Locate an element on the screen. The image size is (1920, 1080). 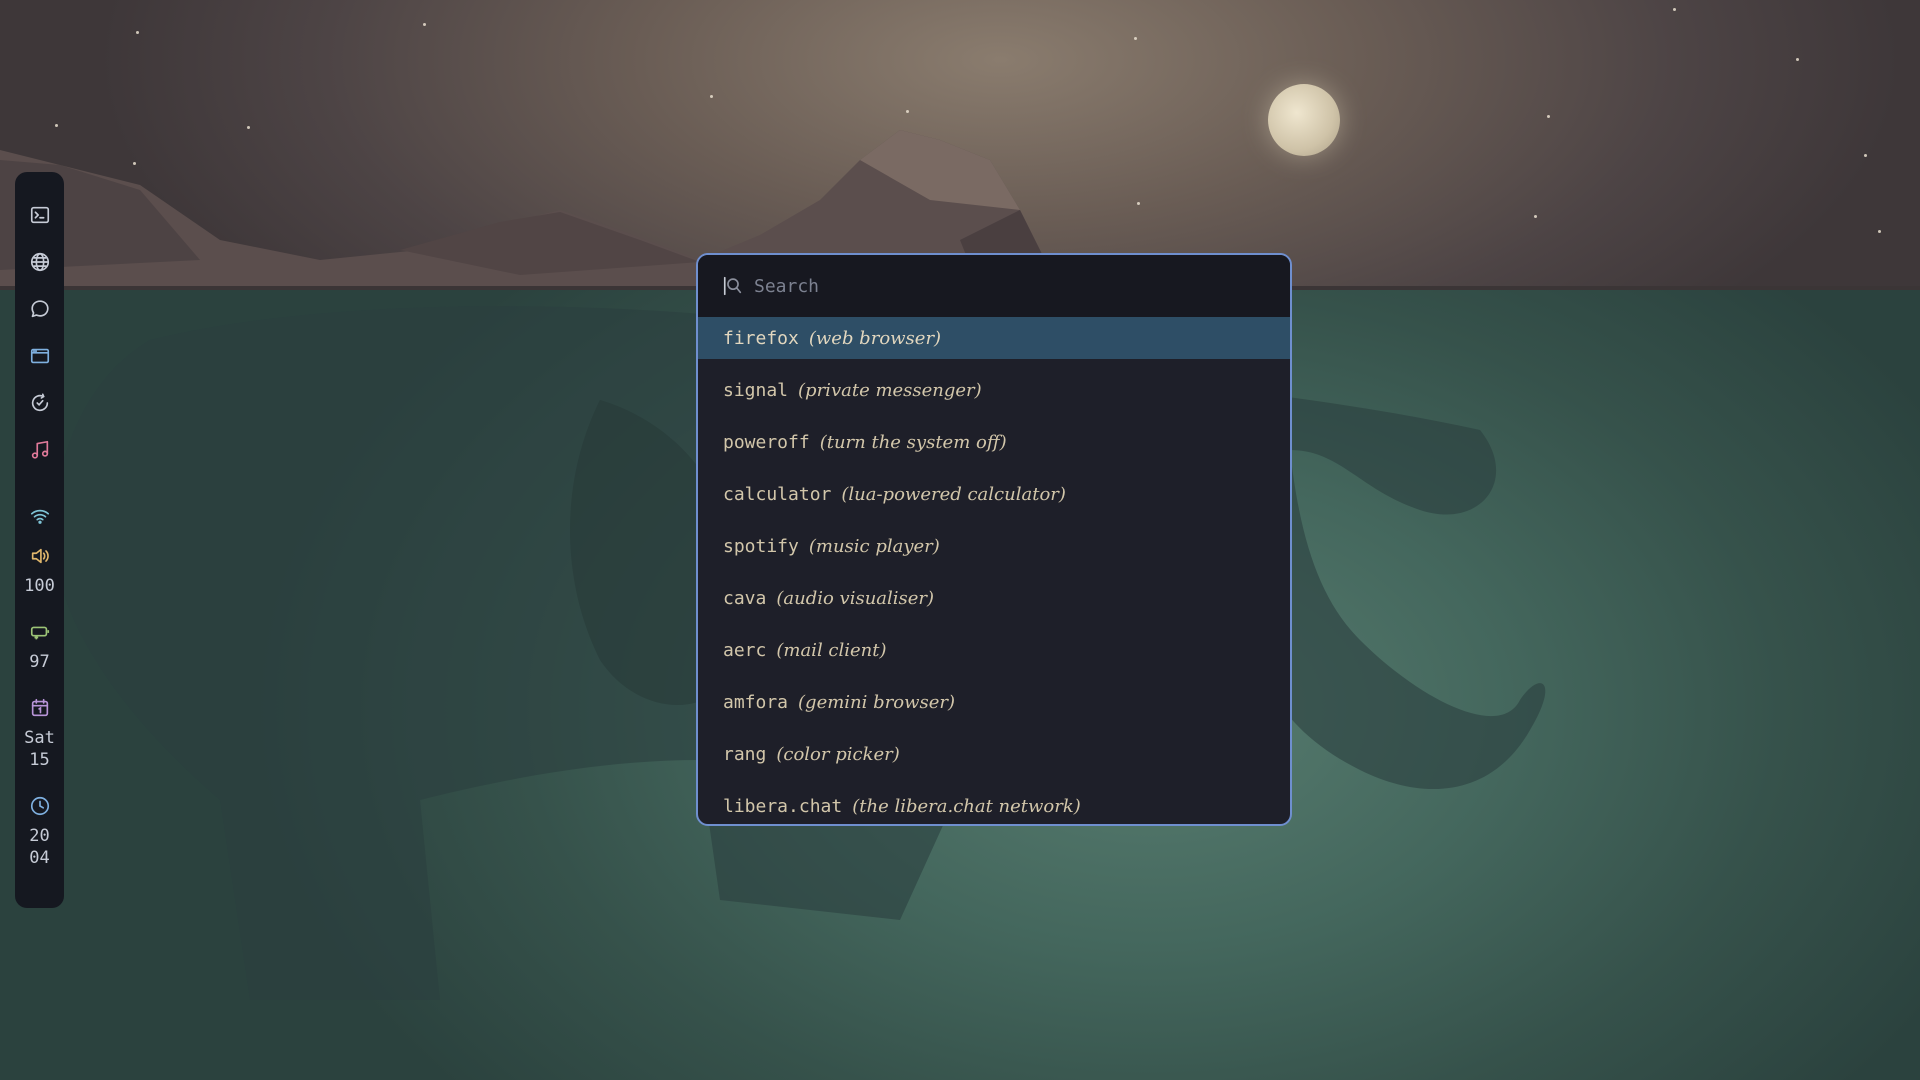
chat-icon is located at coordinates (39, 309).